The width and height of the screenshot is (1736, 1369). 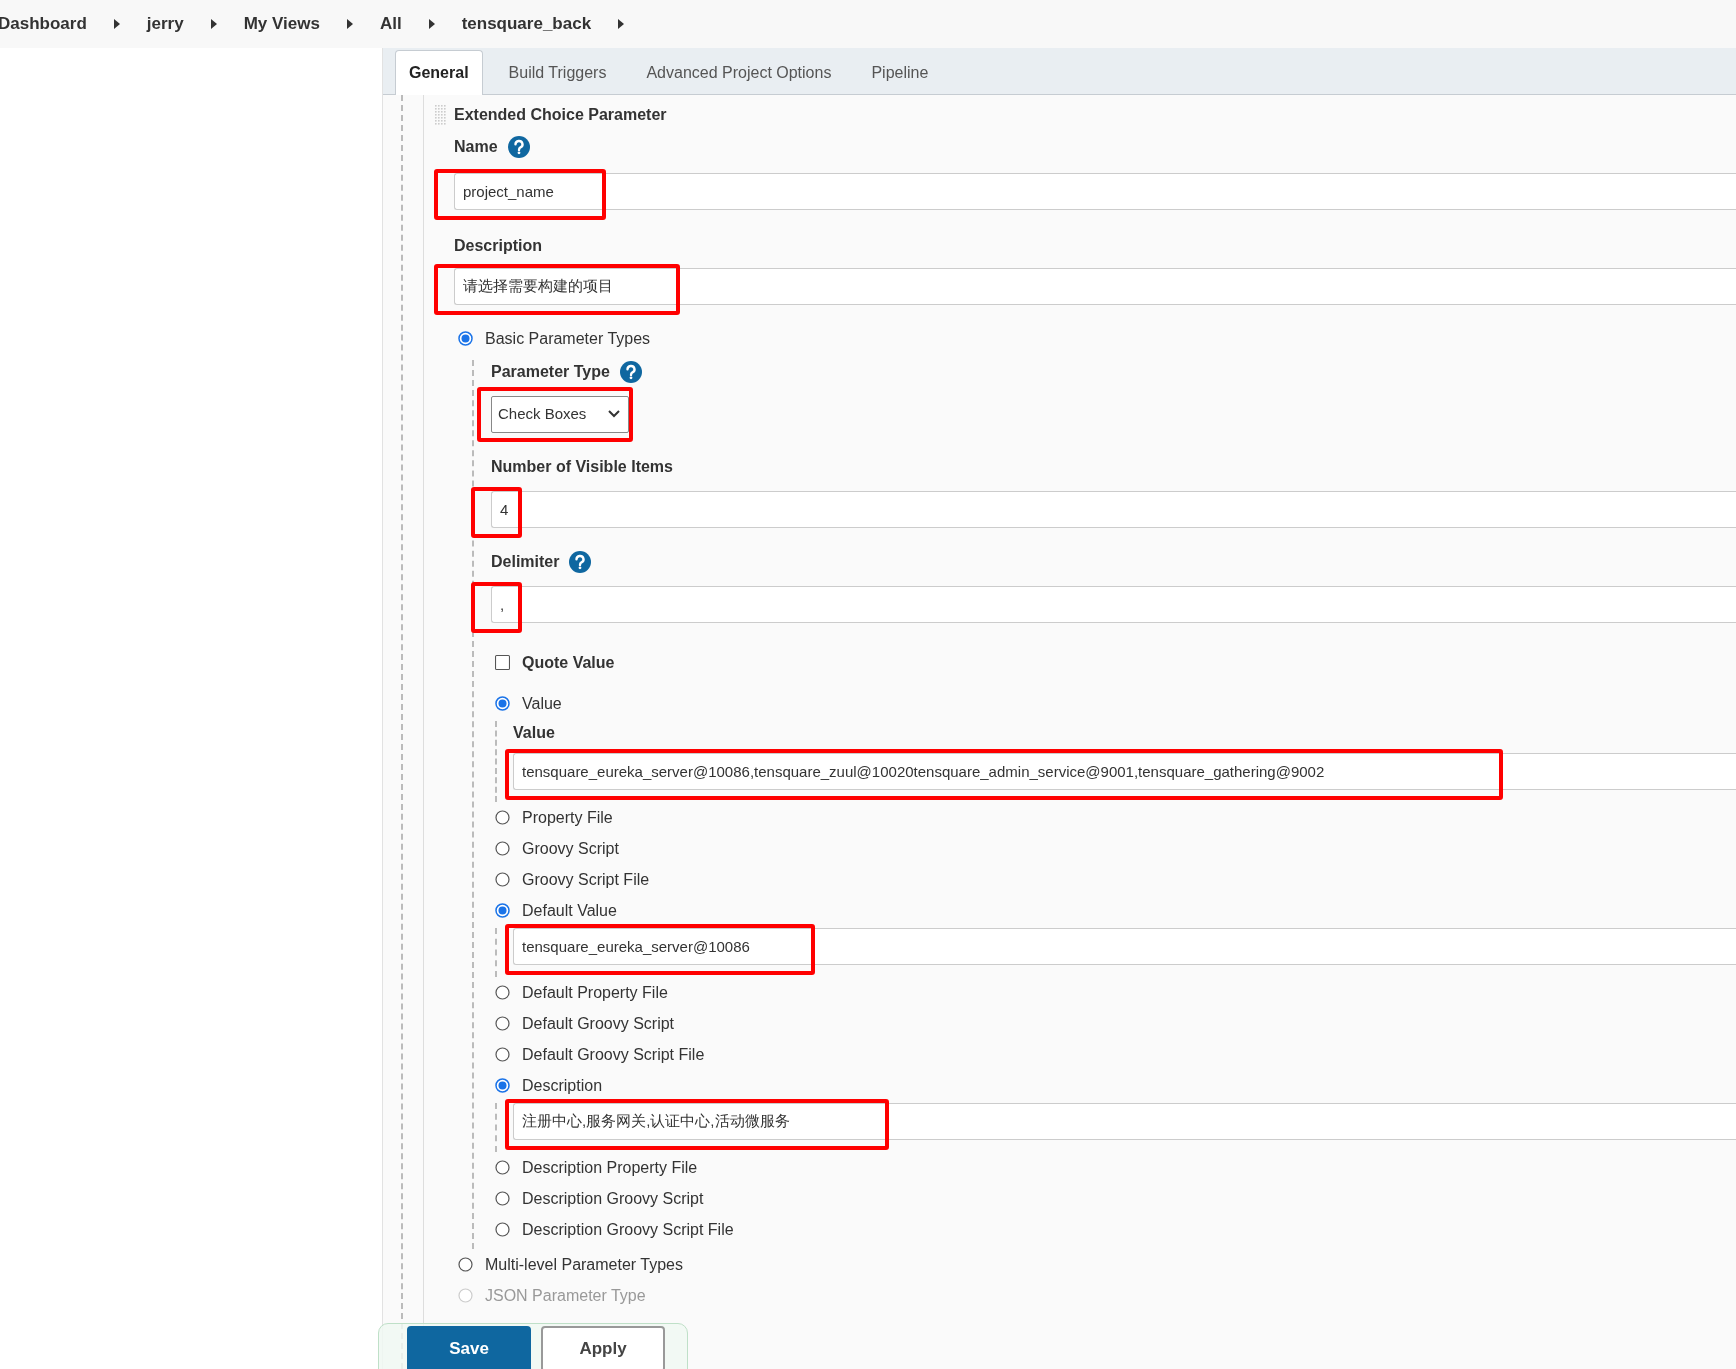 What do you see at coordinates (165, 24) in the screenshot?
I see `breadcrumb-link: jerry` at bounding box center [165, 24].